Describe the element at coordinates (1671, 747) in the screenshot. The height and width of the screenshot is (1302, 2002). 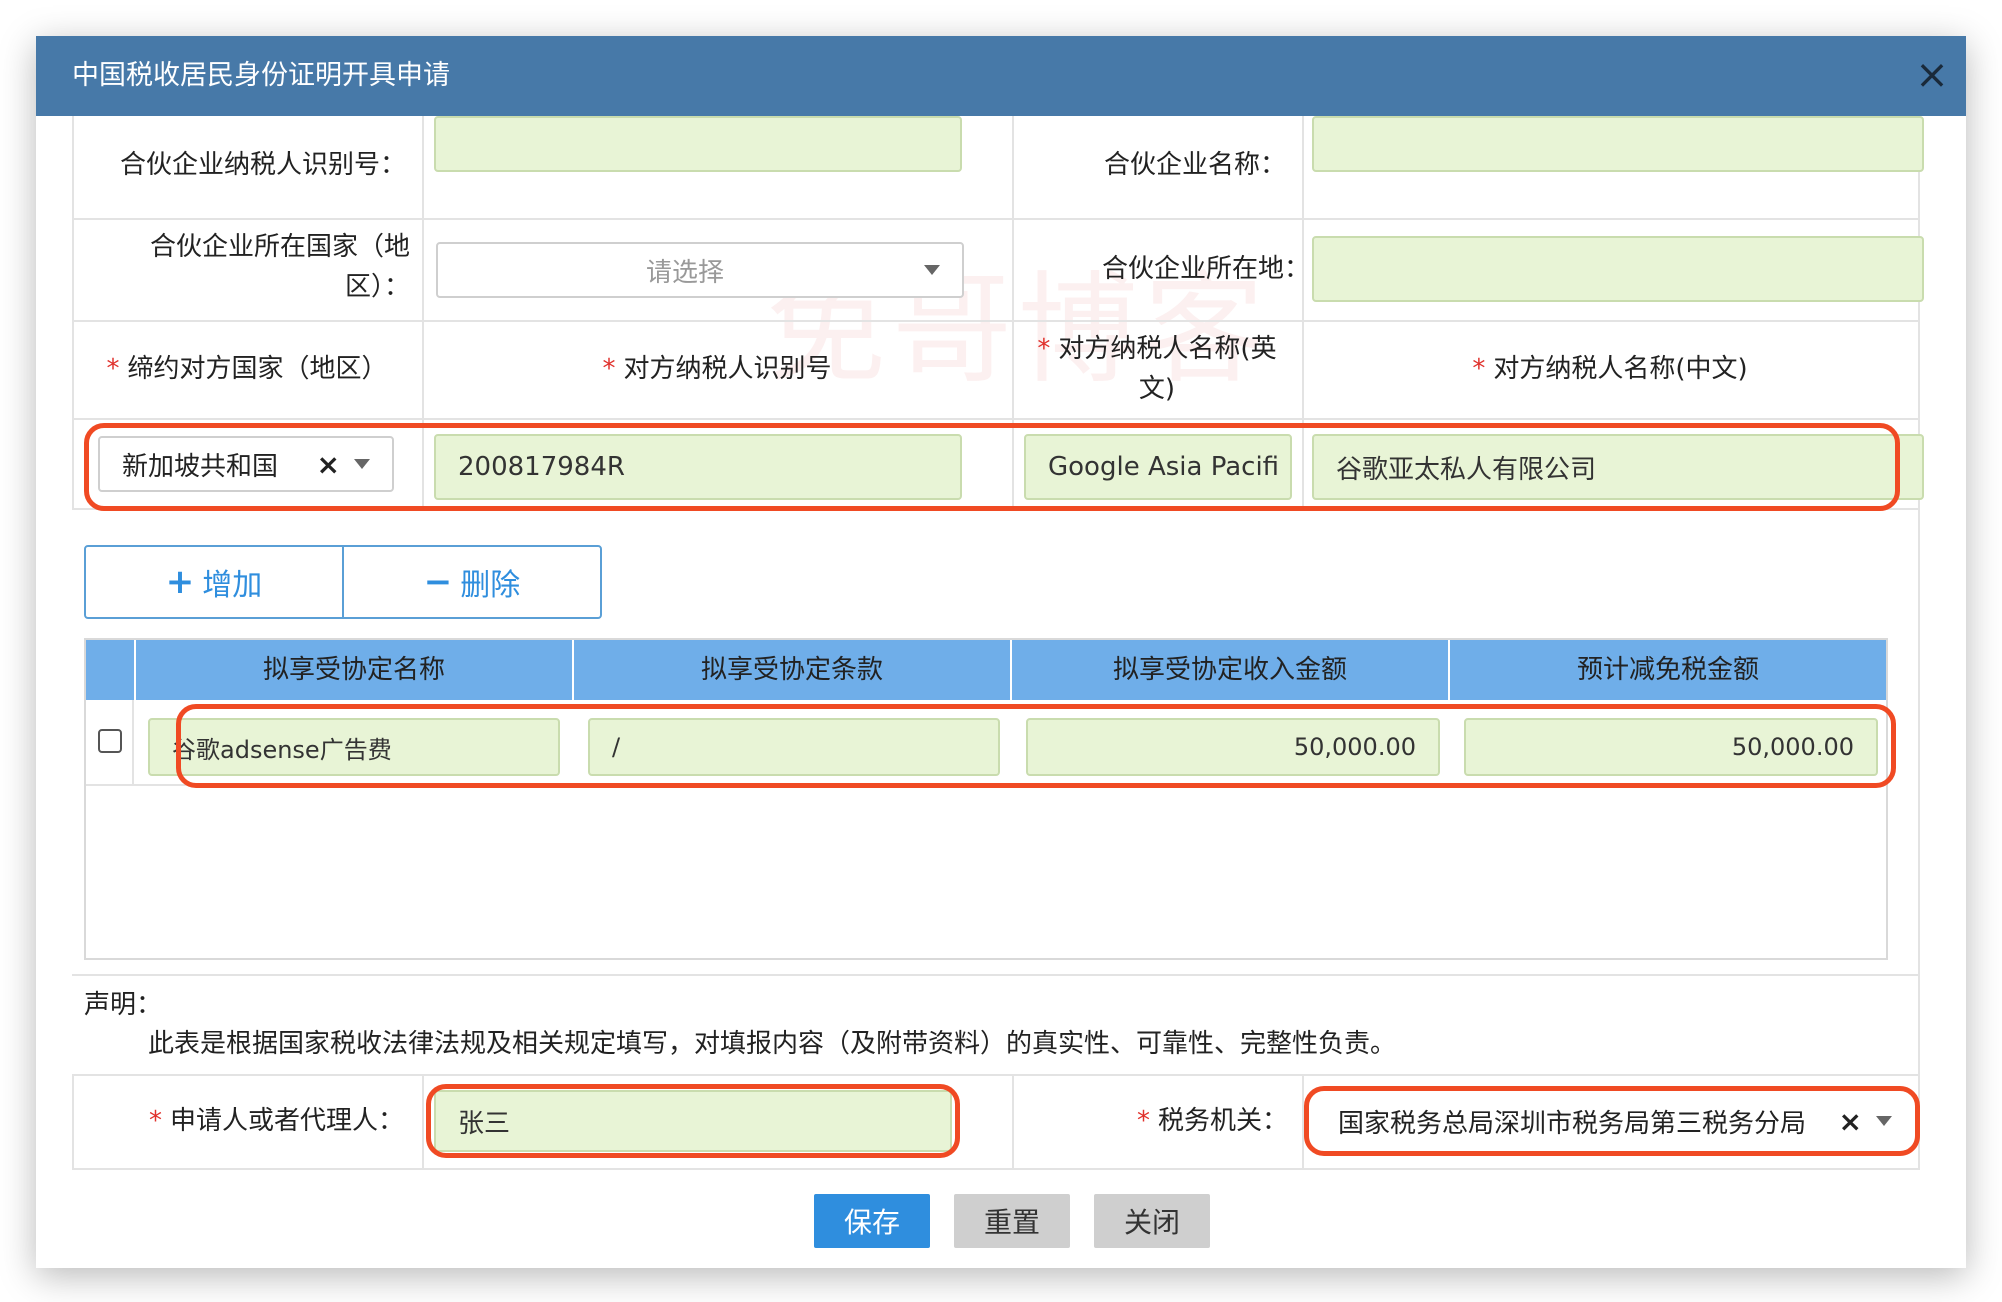
I see `treaty-reduction-input: 50,000.00` at that location.